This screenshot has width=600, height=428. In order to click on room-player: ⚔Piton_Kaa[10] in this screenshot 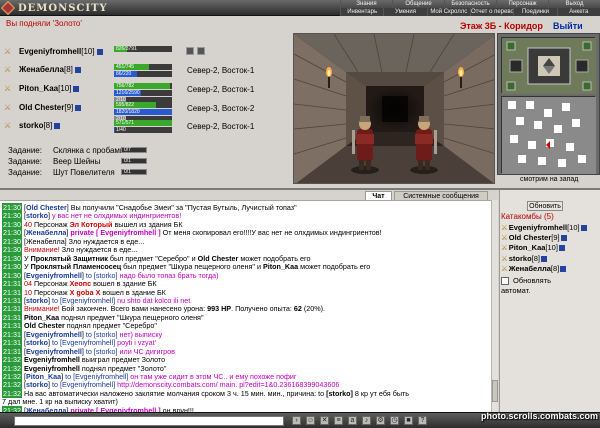, I will do `click(550, 248)`.